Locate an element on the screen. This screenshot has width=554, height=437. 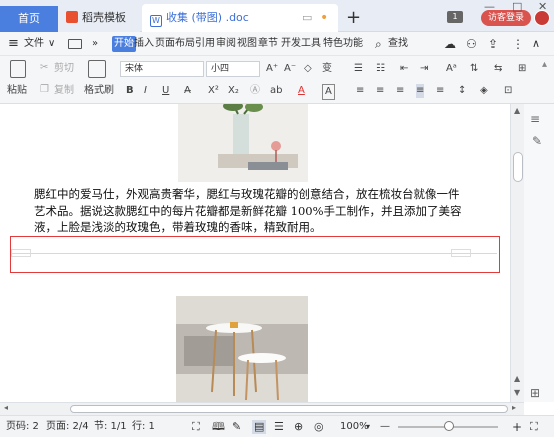
scroll-left-icon: ◂ is located at coordinates (6, 407).